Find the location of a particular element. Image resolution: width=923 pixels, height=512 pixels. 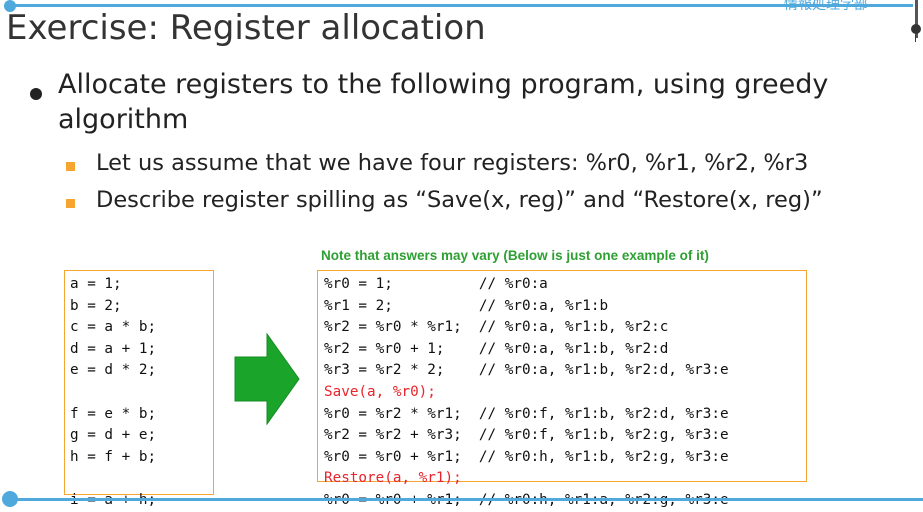

answer-line: %r2 = %r0 + 1; // %r0:a, %r1:b, %r2:d is located at coordinates (496, 348).